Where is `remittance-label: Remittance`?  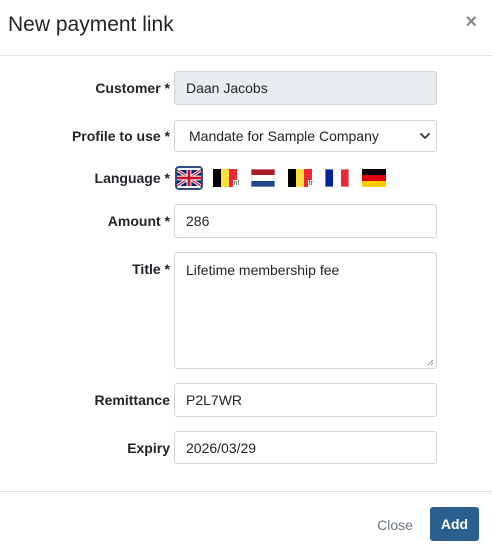 remittance-label: Remittance is located at coordinates (132, 400).